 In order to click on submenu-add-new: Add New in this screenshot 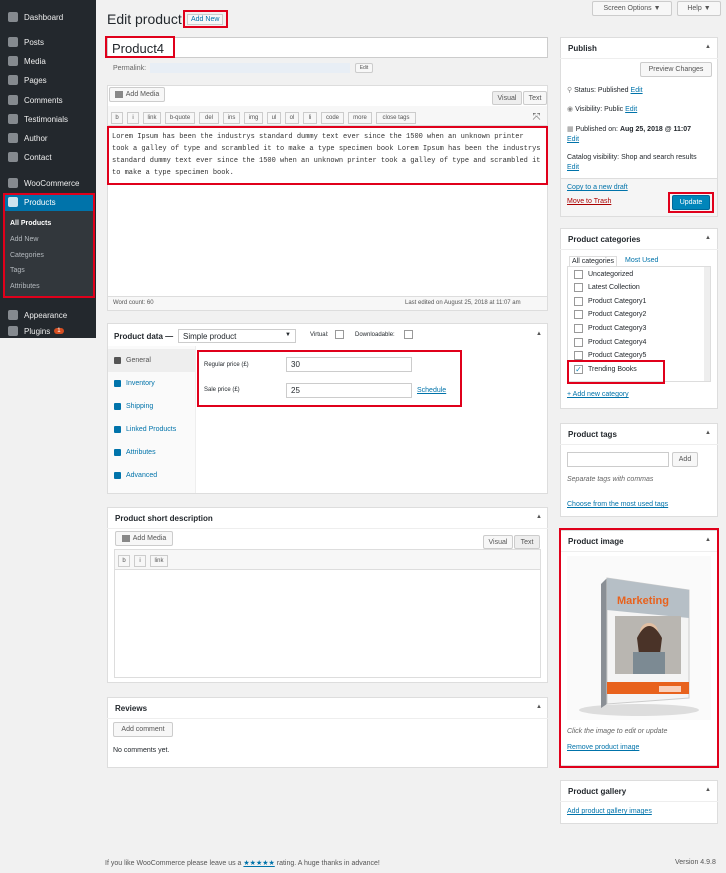, I will do `click(24, 239)`.